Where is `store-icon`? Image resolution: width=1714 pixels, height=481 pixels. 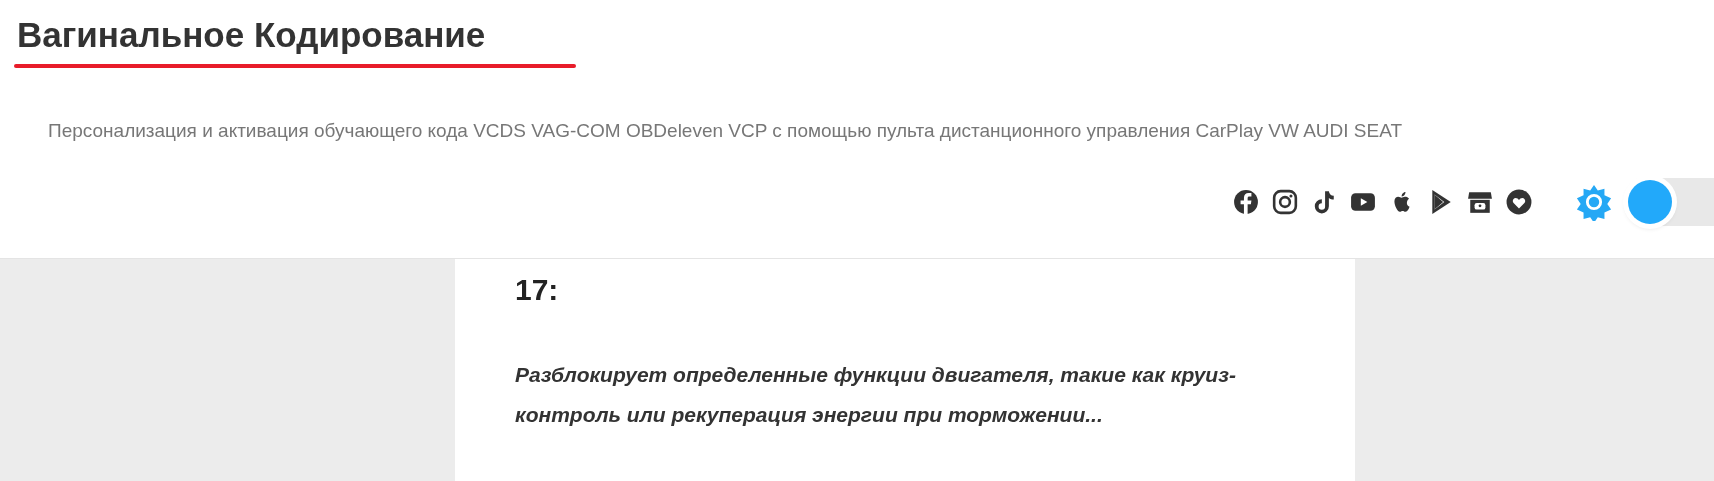
store-icon is located at coordinates (1480, 202).